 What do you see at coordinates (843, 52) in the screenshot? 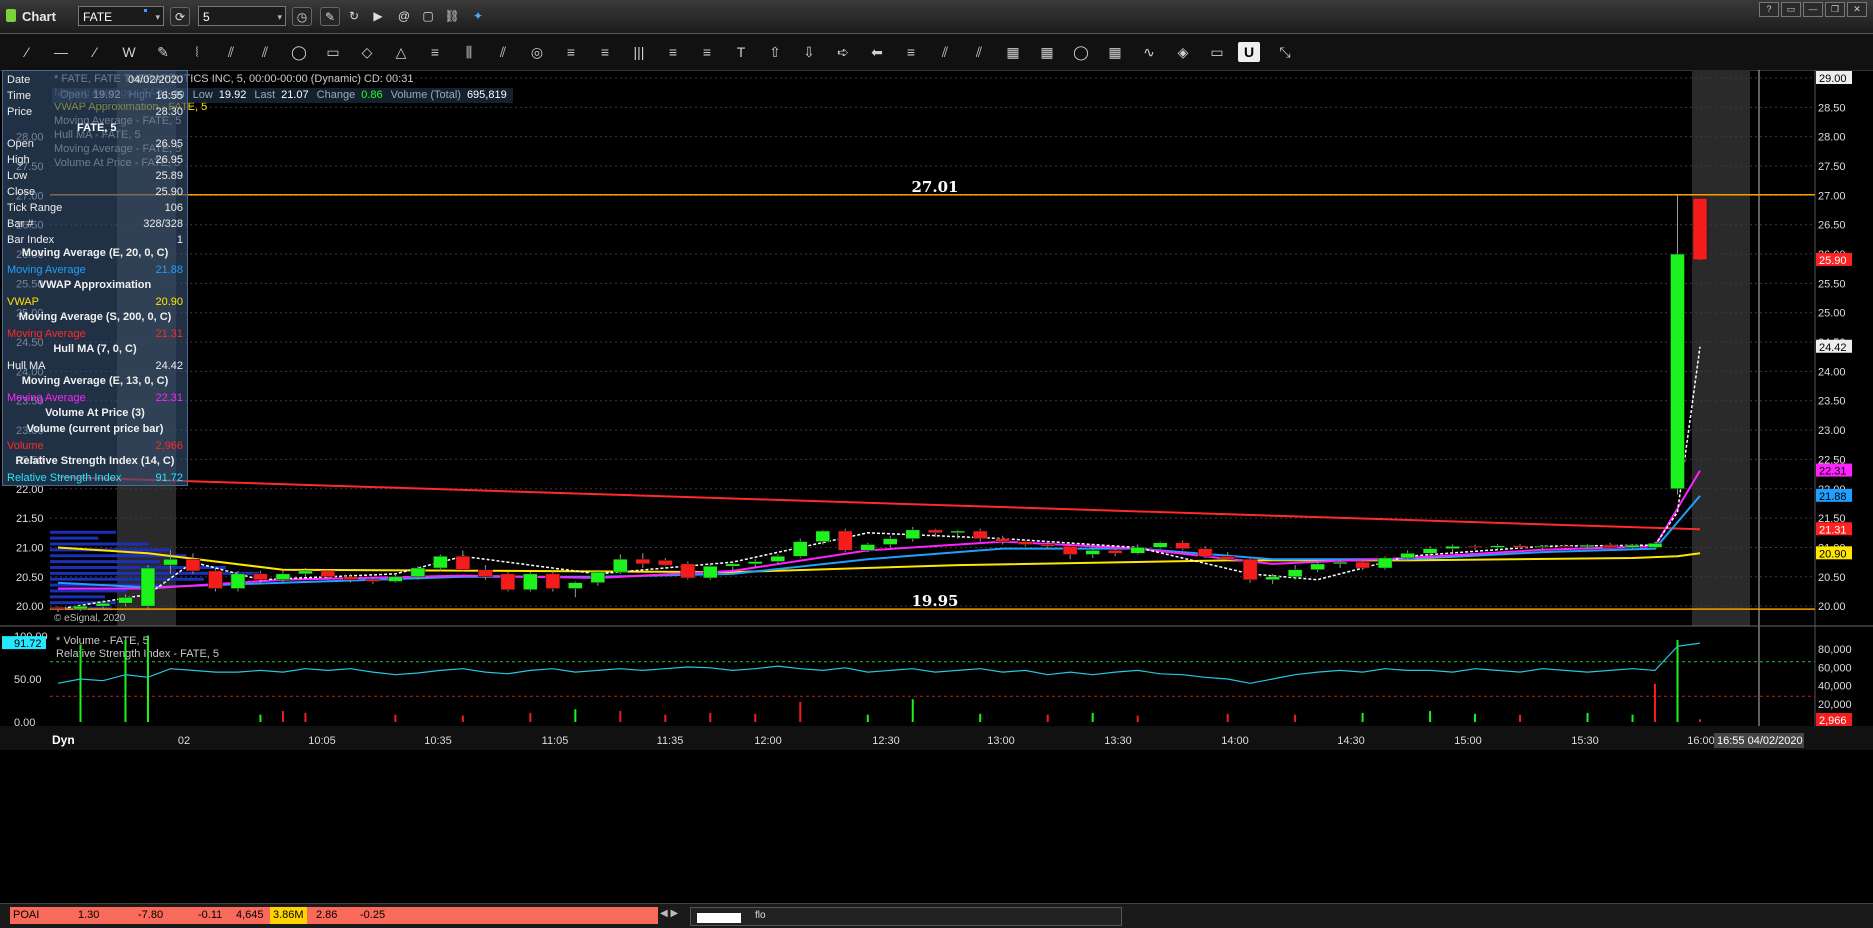
I see `drawing-tool-24-icon: ➪` at bounding box center [843, 52].